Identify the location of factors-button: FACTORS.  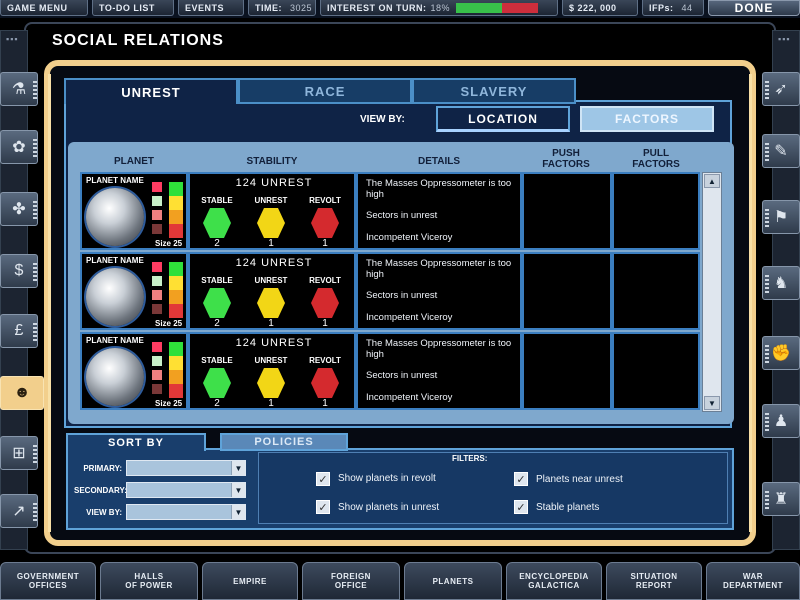
(647, 119).